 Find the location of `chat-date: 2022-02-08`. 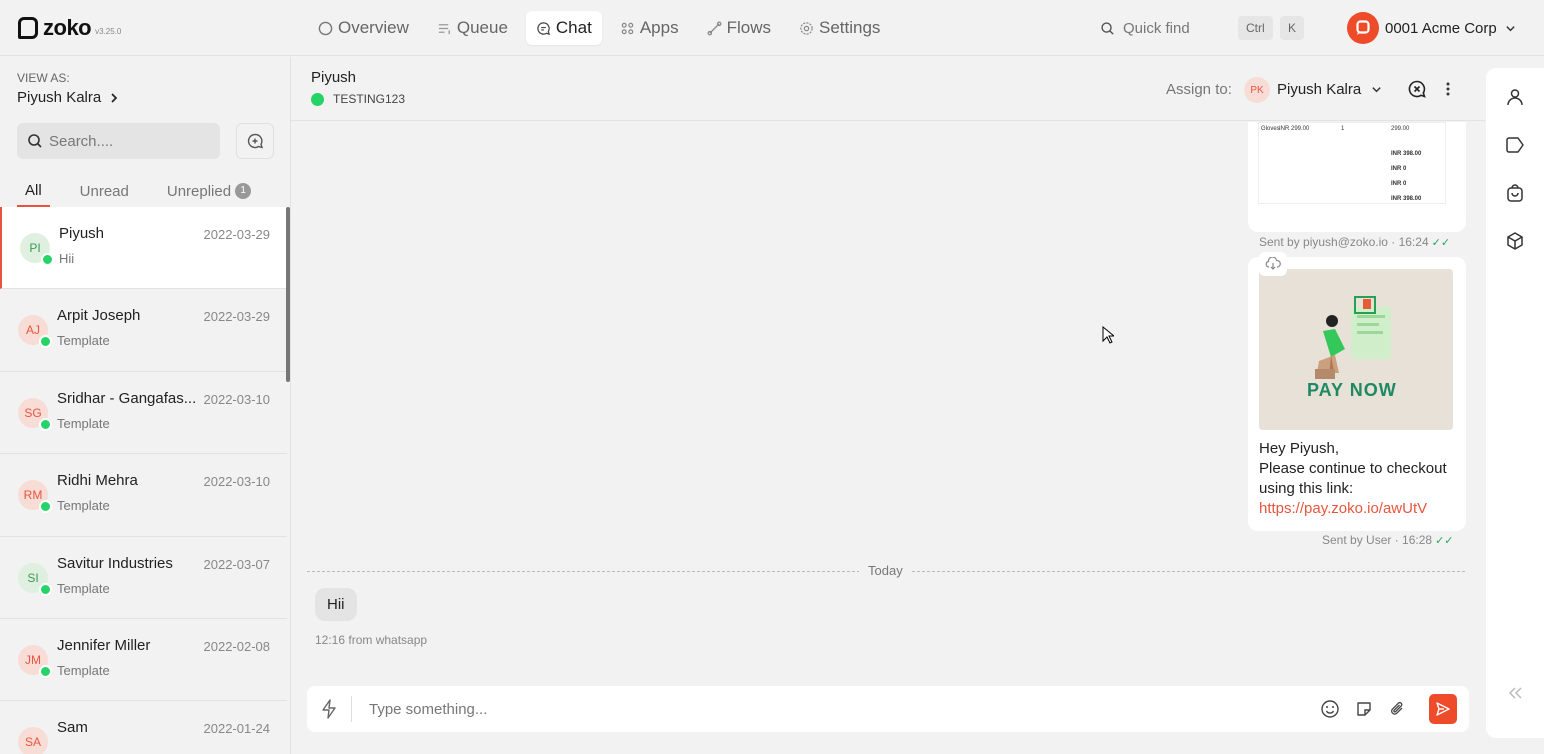

chat-date: 2022-02-08 is located at coordinates (237, 646).